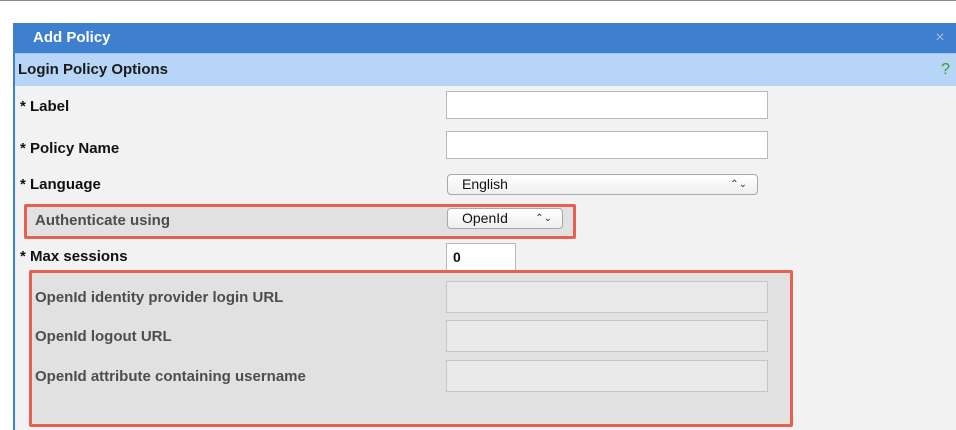 The height and width of the screenshot is (430, 956). I want to click on help-icon: ?, so click(945, 70).